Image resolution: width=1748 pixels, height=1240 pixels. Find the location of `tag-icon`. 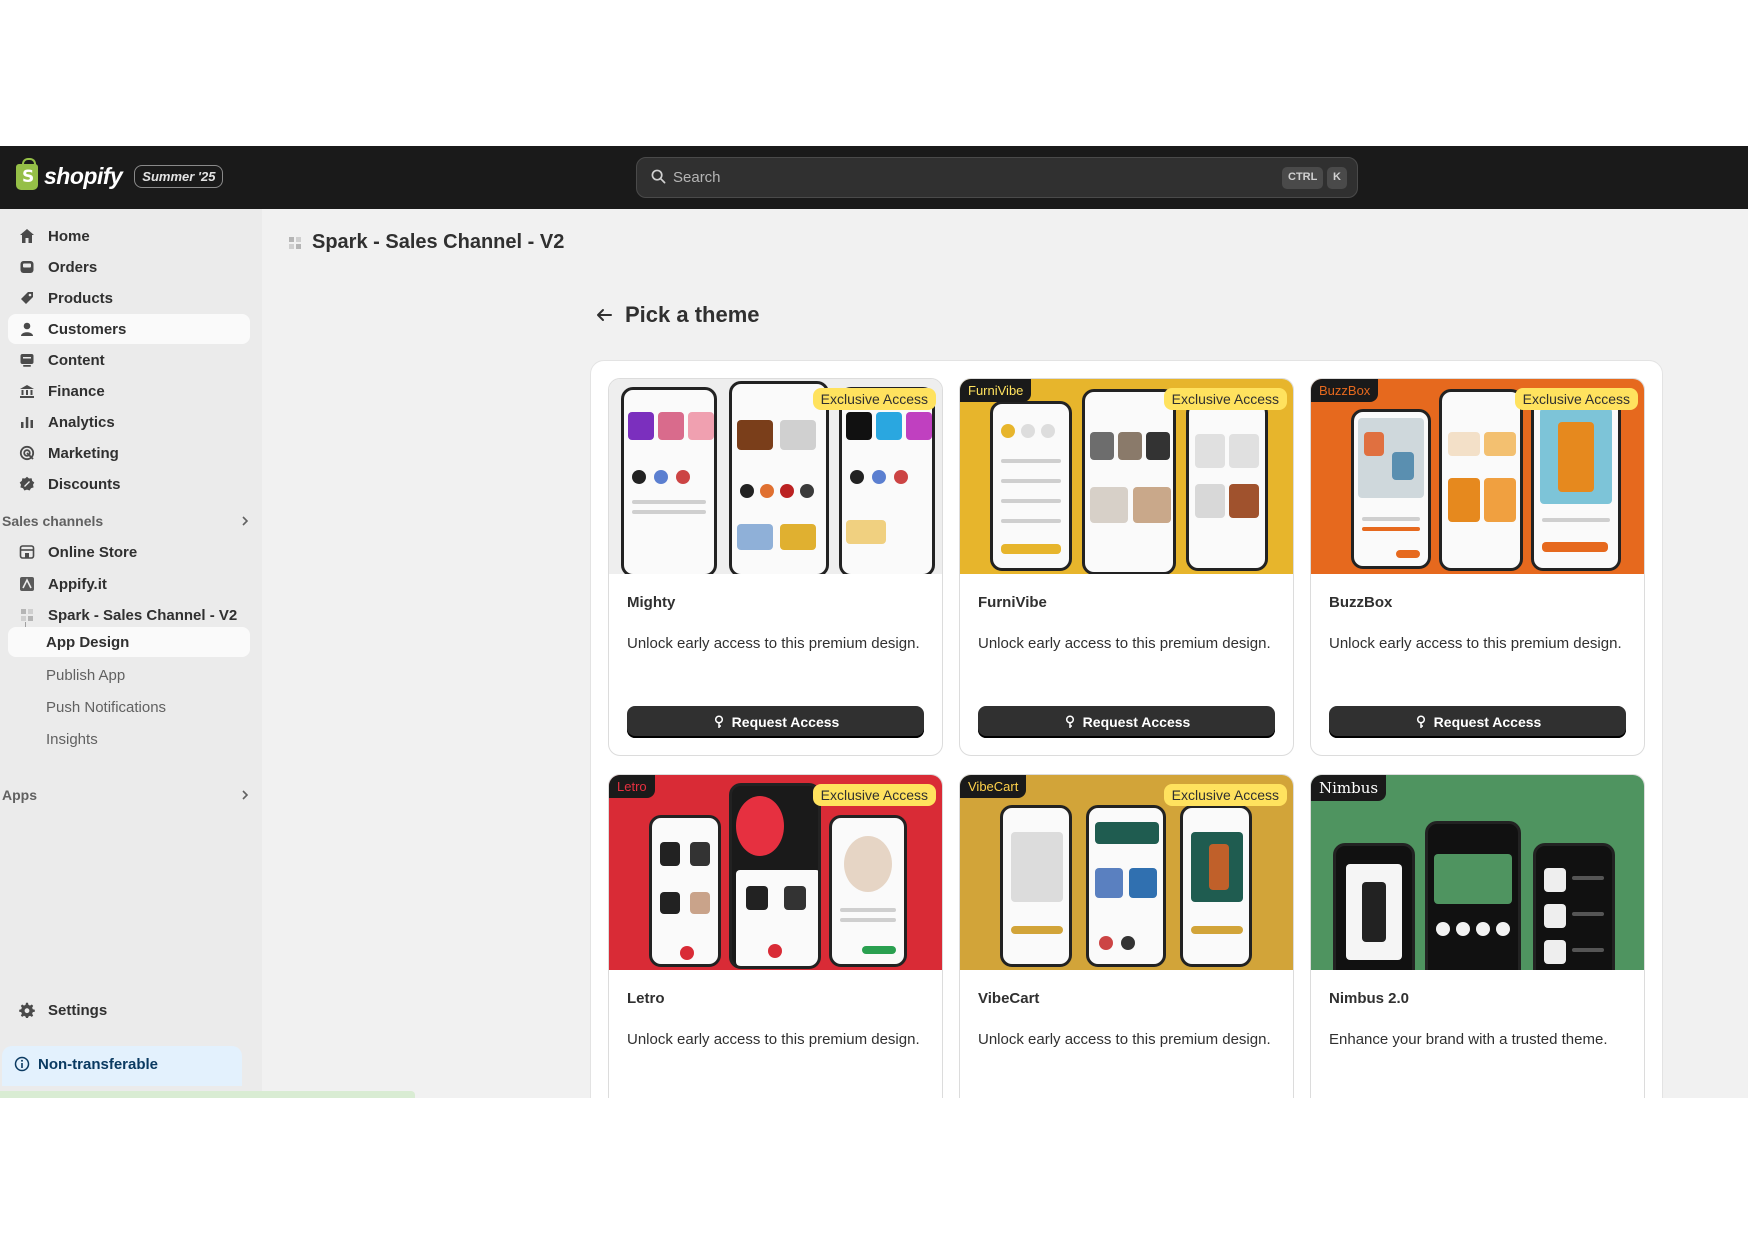

tag-icon is located at coordinates (27, 298).